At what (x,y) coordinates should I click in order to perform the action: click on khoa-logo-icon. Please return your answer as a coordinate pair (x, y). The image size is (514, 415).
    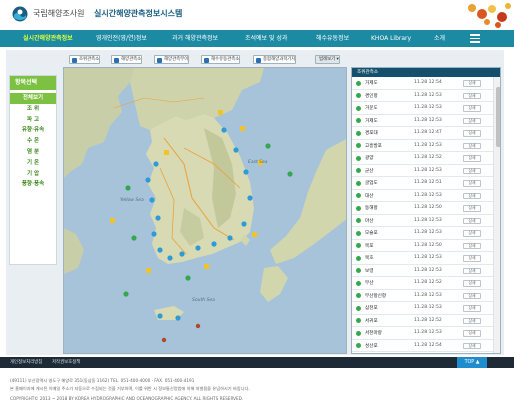
    Looking at the image, I should click on (20, 14).